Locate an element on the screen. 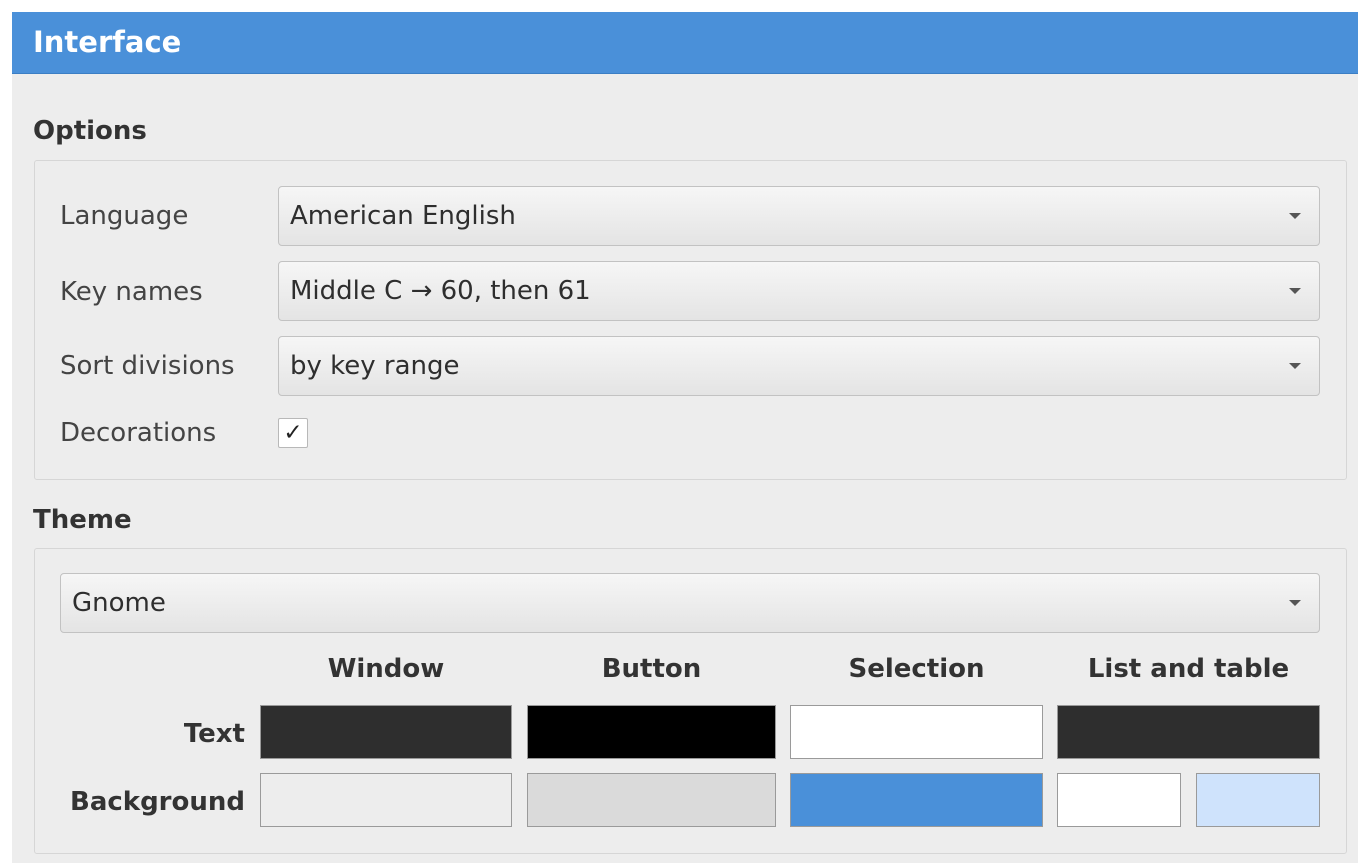 The height and width of the screenshot is (863, 1358). options-section-title: Options is located at coordinates (90, 131).